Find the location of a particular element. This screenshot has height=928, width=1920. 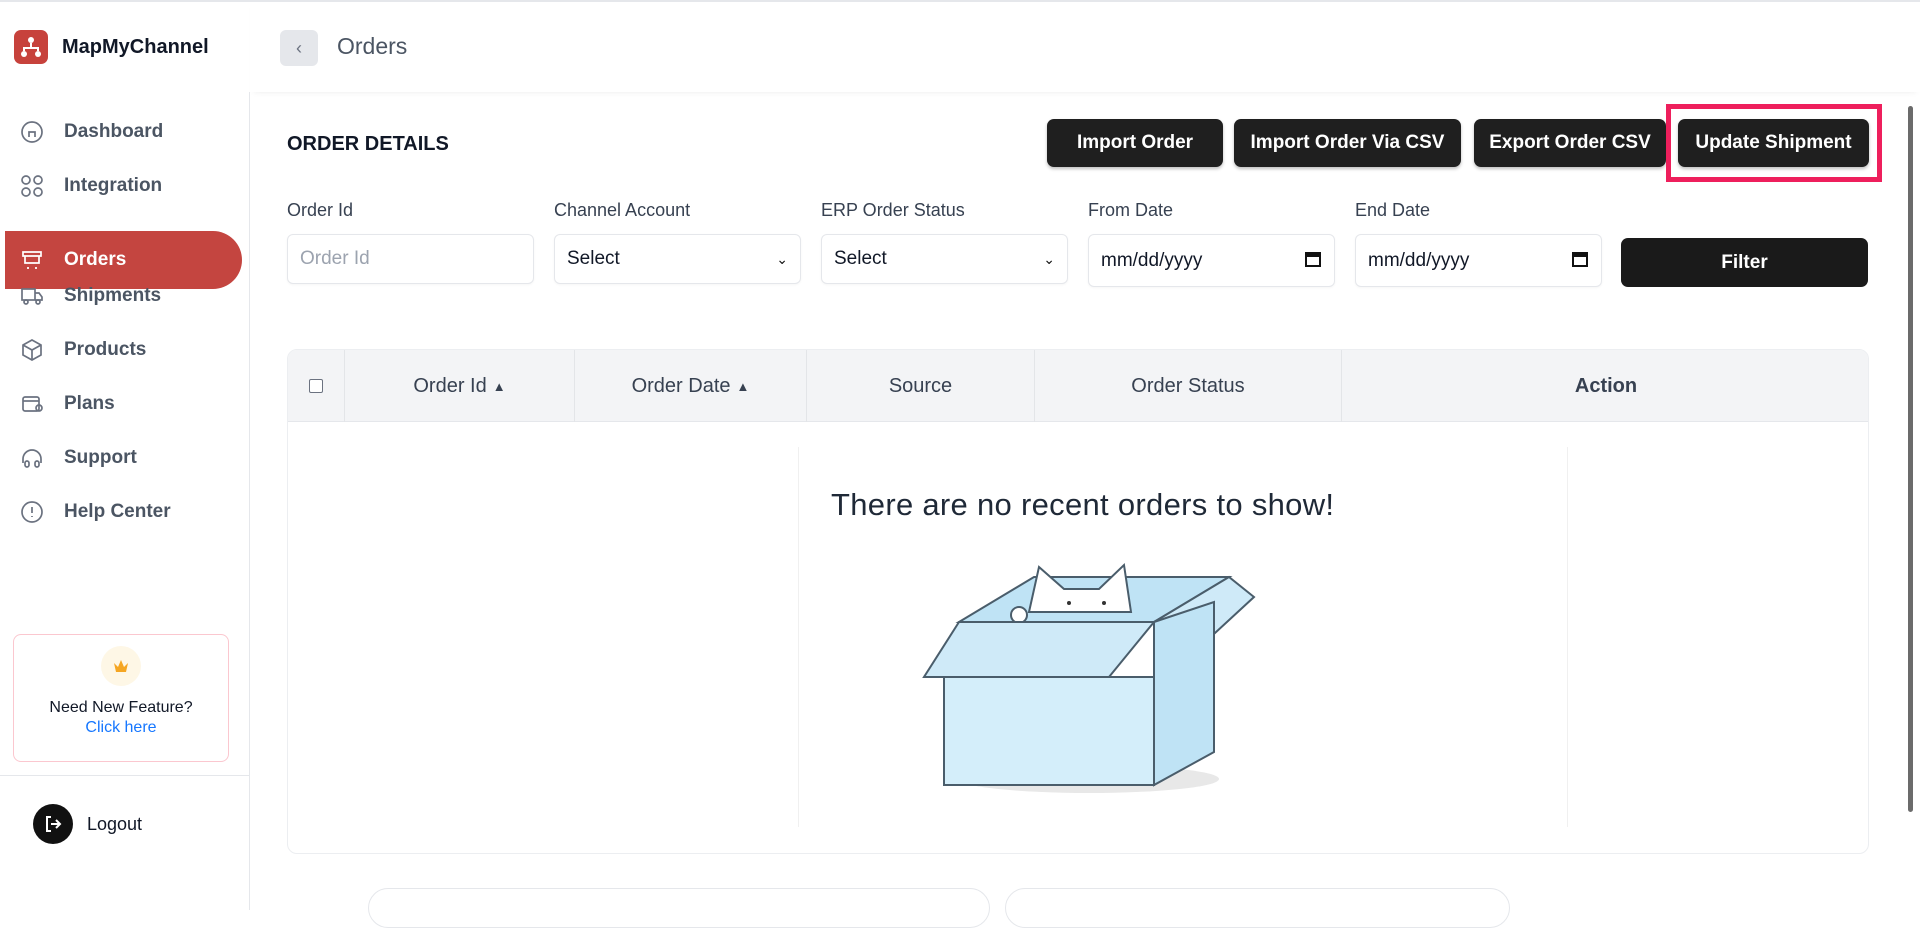

filter-button: Filter is located at coordinates (1744, 262).